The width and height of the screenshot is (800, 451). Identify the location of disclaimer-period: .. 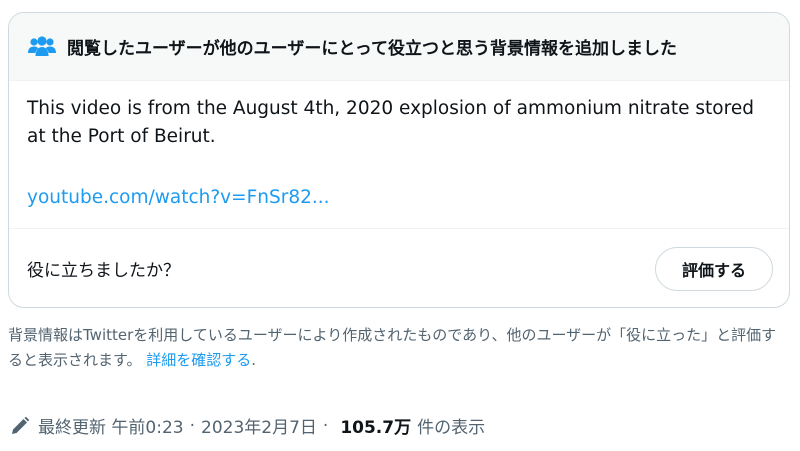
(254, 360).